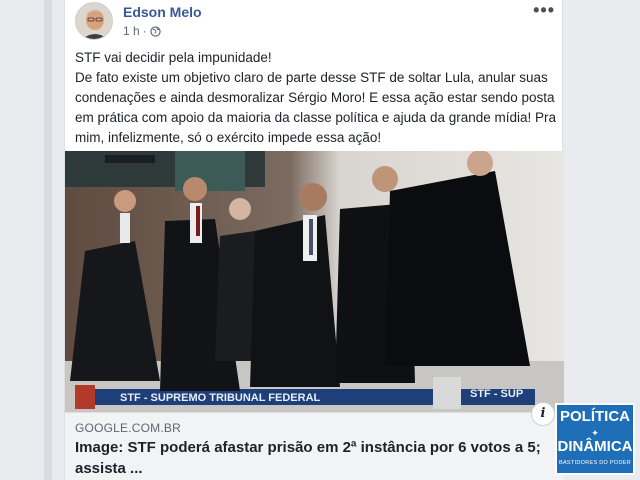  What do you see at coordinates (220, 398) in the screenshot?
I see `banner-text: STF - SUPREMO TRIBUNAL FEDERAL` at bounding box center [220, 398].